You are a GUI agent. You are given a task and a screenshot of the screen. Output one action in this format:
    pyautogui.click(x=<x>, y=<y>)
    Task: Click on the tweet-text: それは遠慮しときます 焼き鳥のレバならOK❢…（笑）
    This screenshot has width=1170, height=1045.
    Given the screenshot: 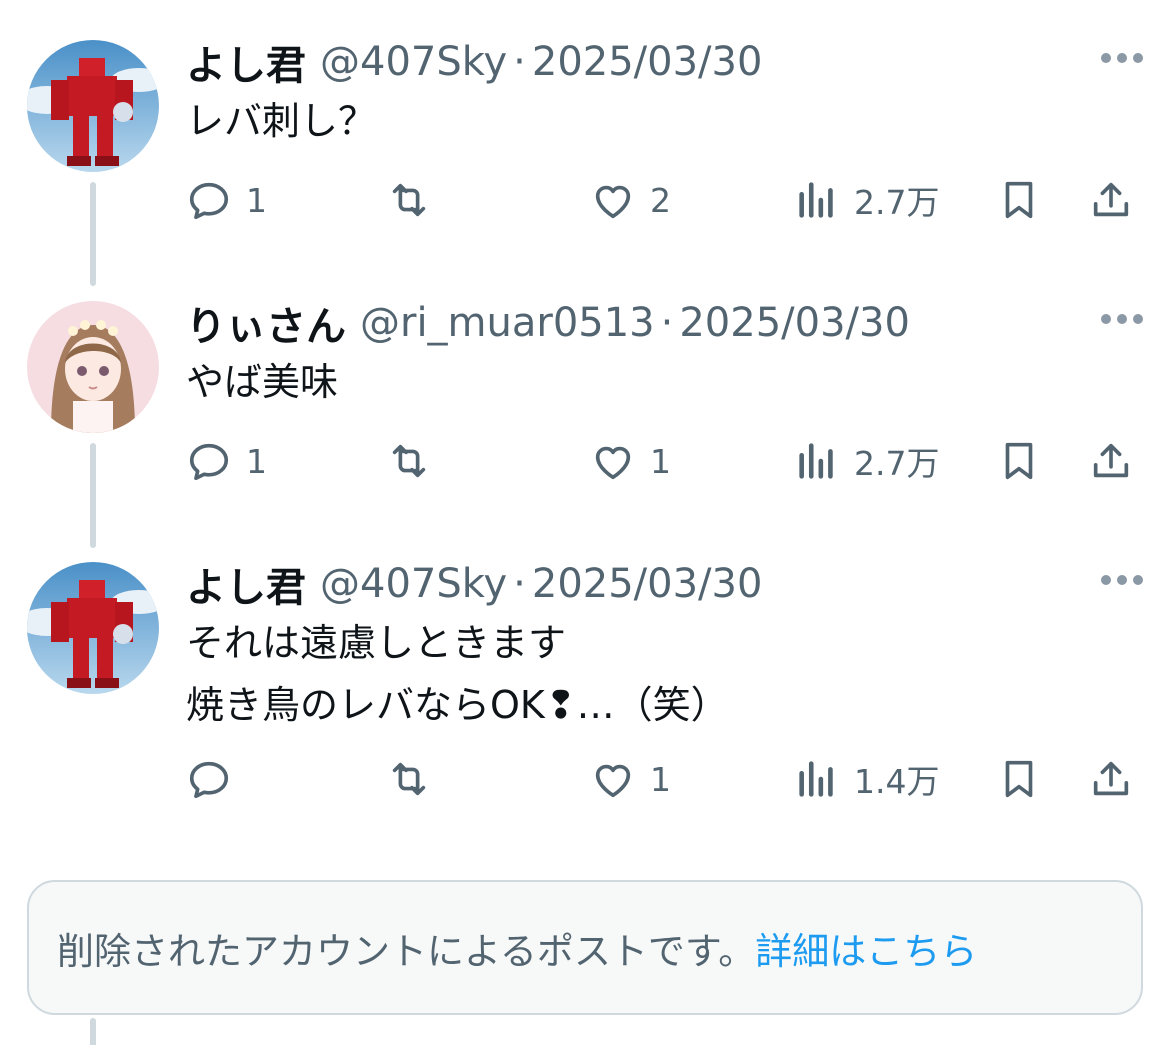 What is the action you would take?
    pyautogui.click(x=457, y=674)
    